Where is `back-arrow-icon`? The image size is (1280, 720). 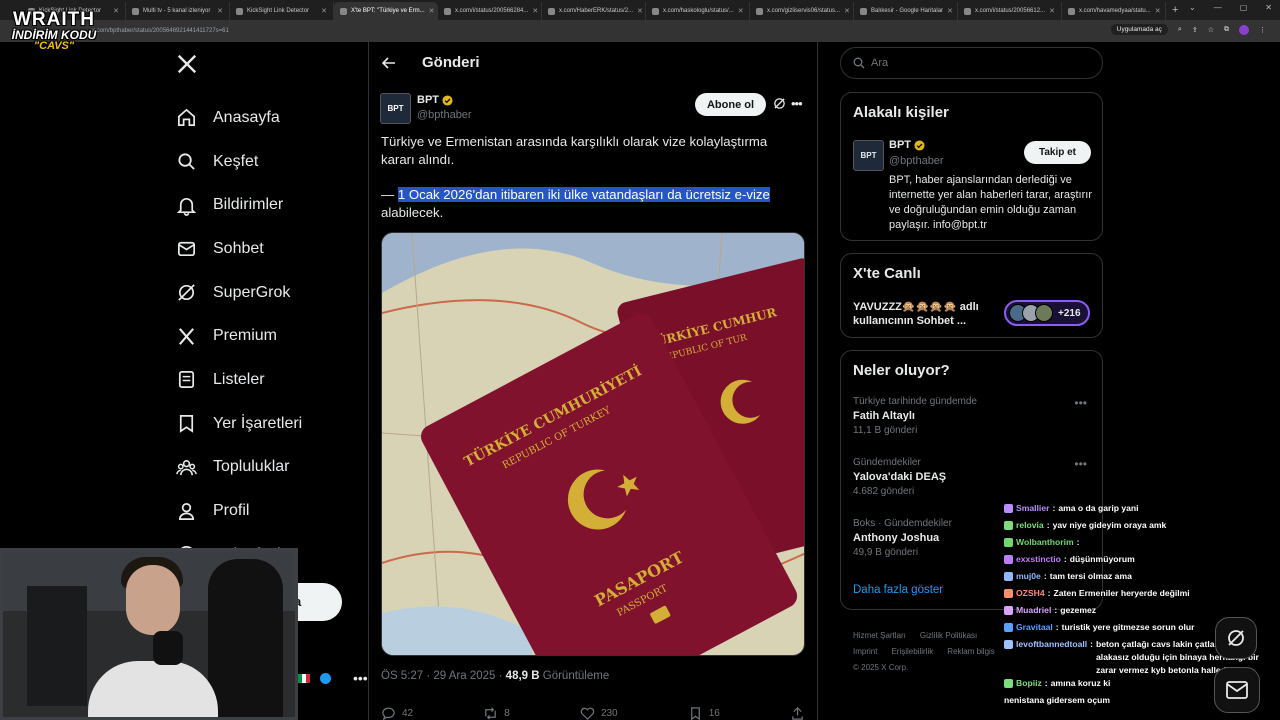
back-arrow-icon is located at coordinates (389, 63).